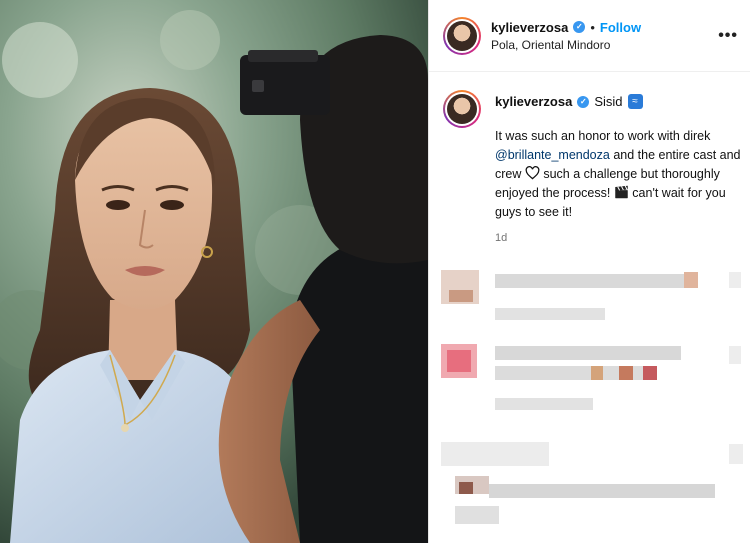  What do you see at coordinates (608, 101) in the screenshot?
I see `caption-title: Sisid` at bounding box center [608, 101].